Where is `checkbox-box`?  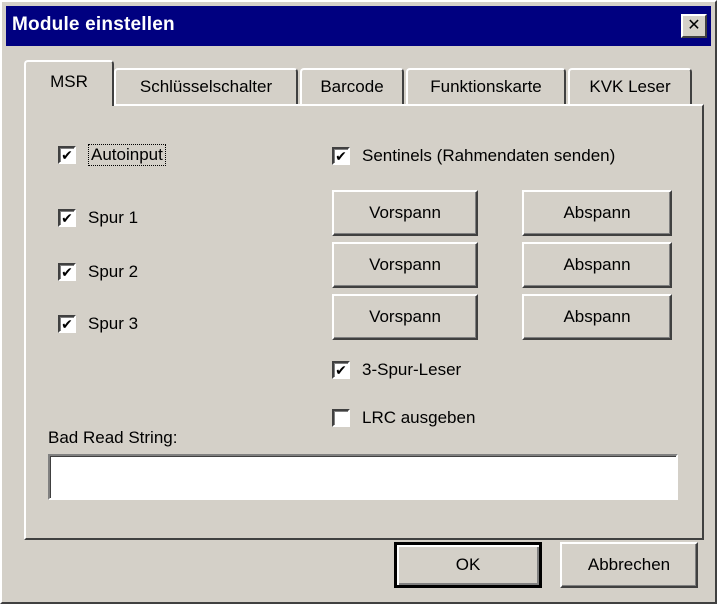 checkbox-box is located at coordinates (341, 418).